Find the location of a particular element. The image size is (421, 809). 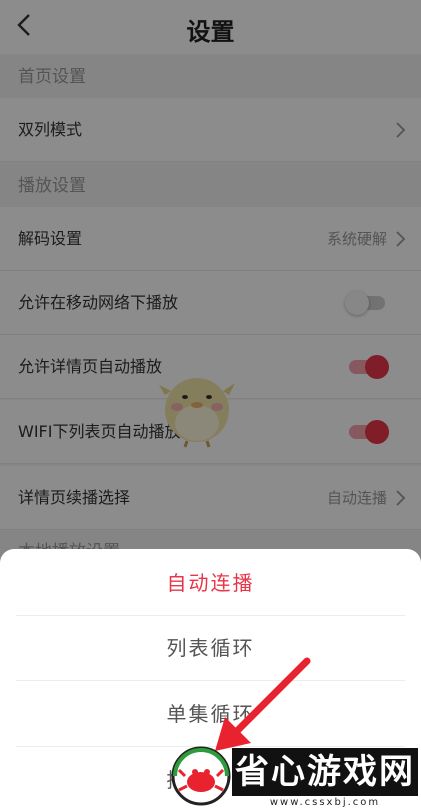

option-auto-continue: 自动连播 is located at coordinates (210, 583).